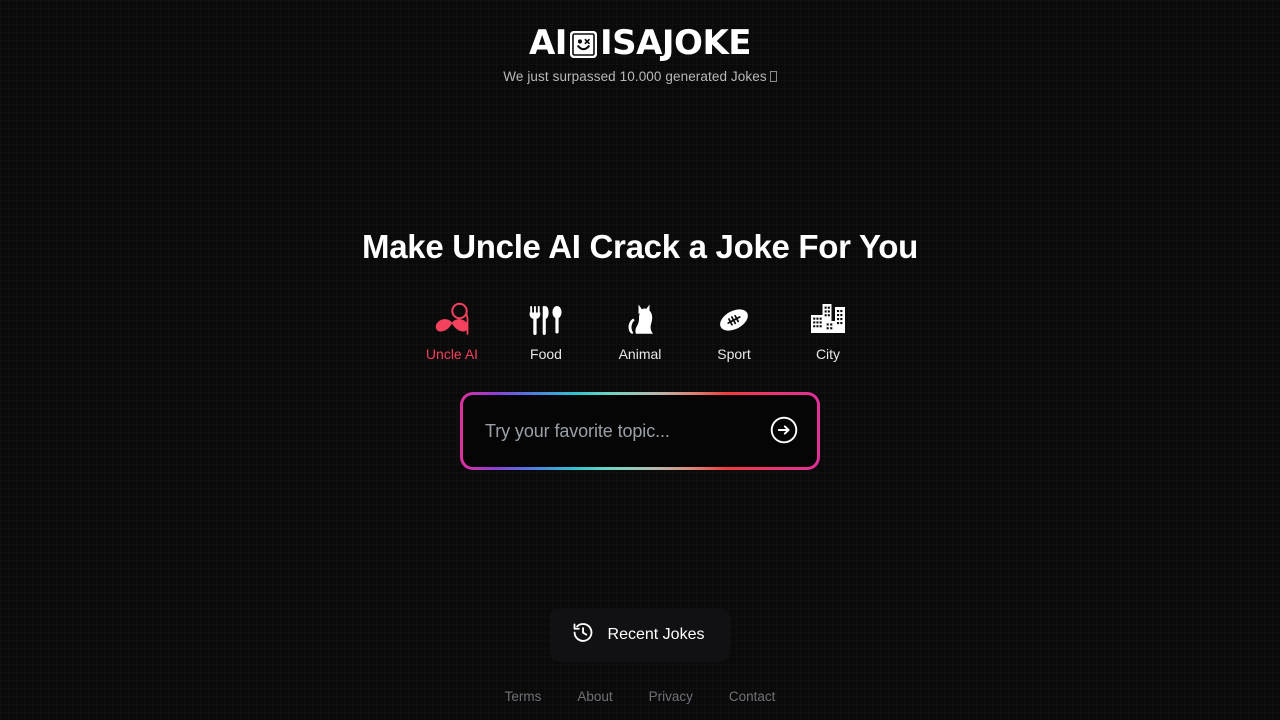 Image resolution: width=1280 pixels, height=720 pixels. I want to click on footer: Terms About Privacy Contact, so click(640, 696).